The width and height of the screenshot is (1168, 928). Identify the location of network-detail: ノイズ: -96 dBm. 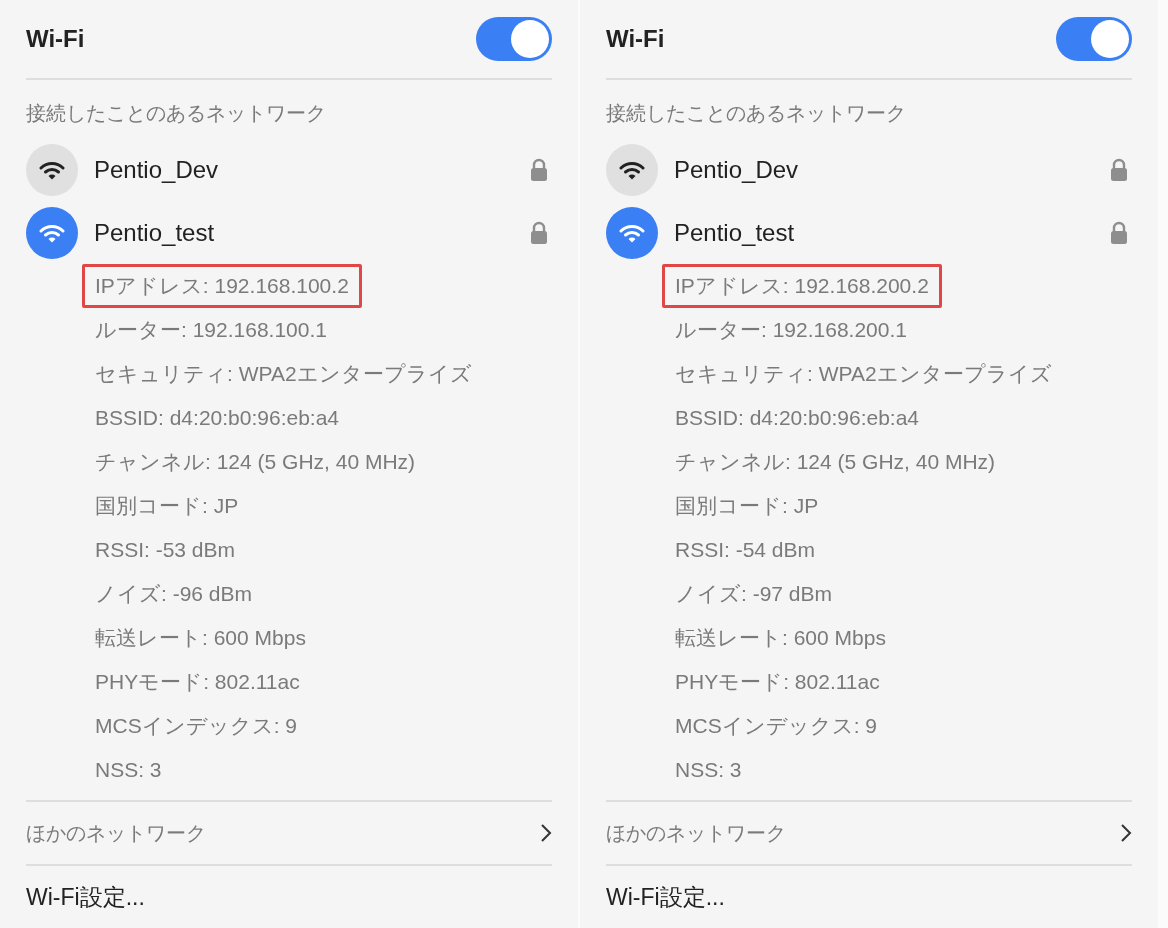
(174, 594).